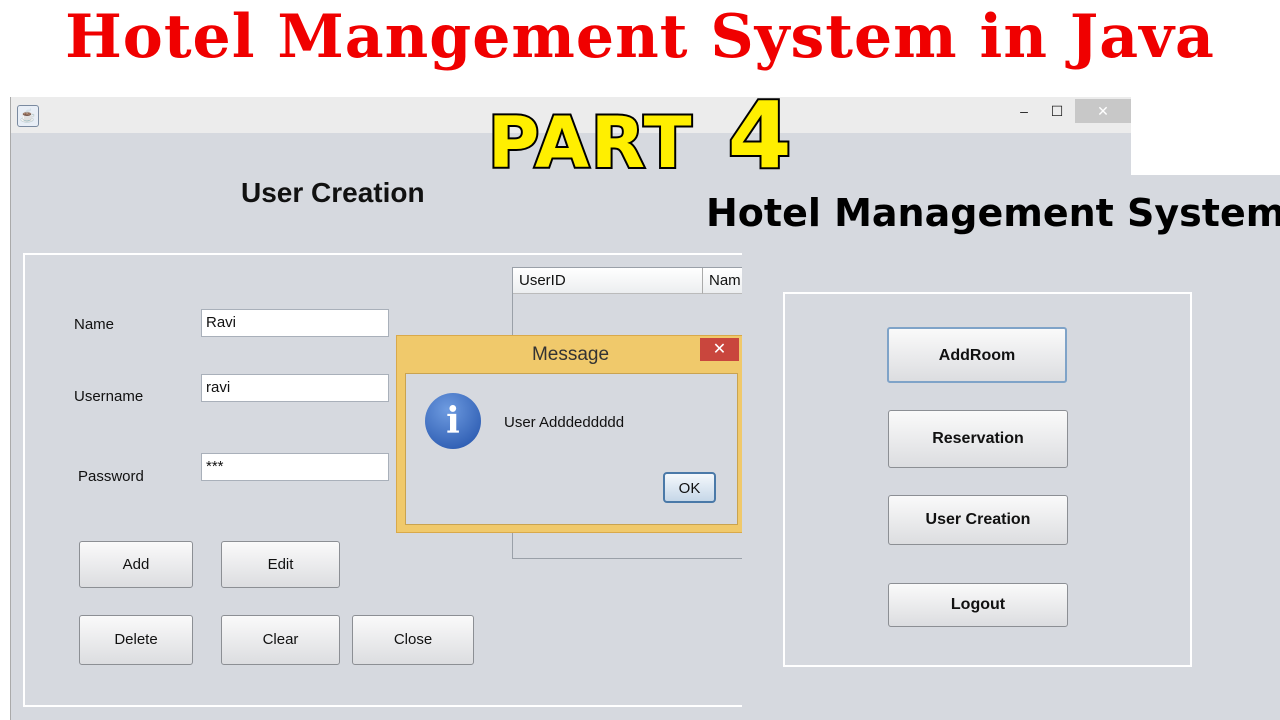 This screenshot has height=720, width=1280. I want to click on username-input: ravi, so click(295, 388).